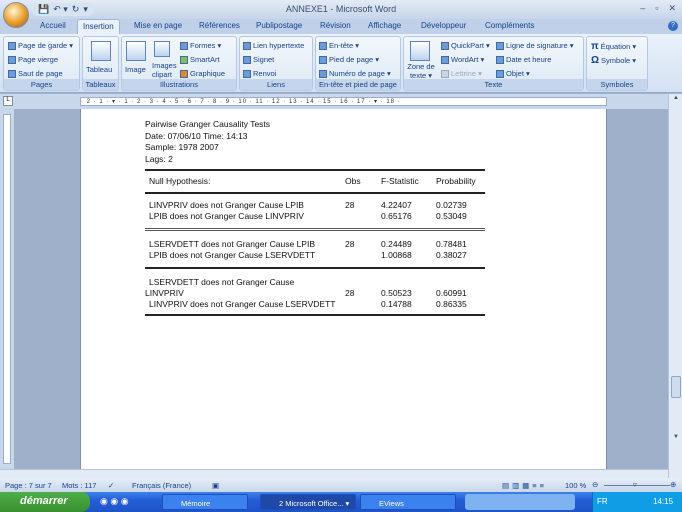 The image size is (682, 512). What do you see at coordinates (182, 147) in the screenshot?
I see `output-sample: Sample: 1978 2007` at bounding box center [182, 147].